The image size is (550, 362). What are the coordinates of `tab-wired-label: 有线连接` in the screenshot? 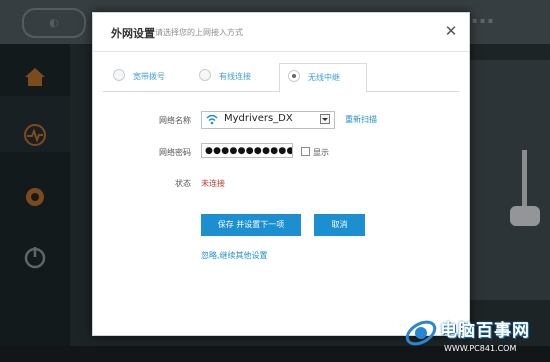 It's located at (235, 76).